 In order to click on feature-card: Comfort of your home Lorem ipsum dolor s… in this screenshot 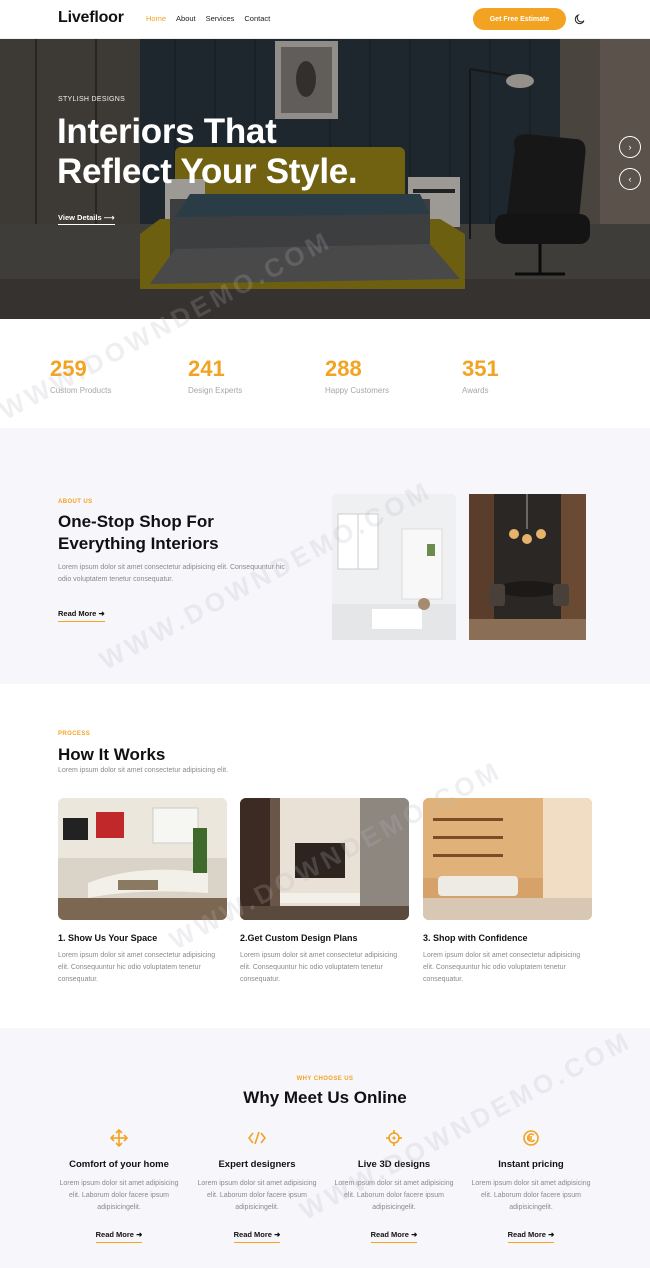, I will do `click(119, 1186)`.